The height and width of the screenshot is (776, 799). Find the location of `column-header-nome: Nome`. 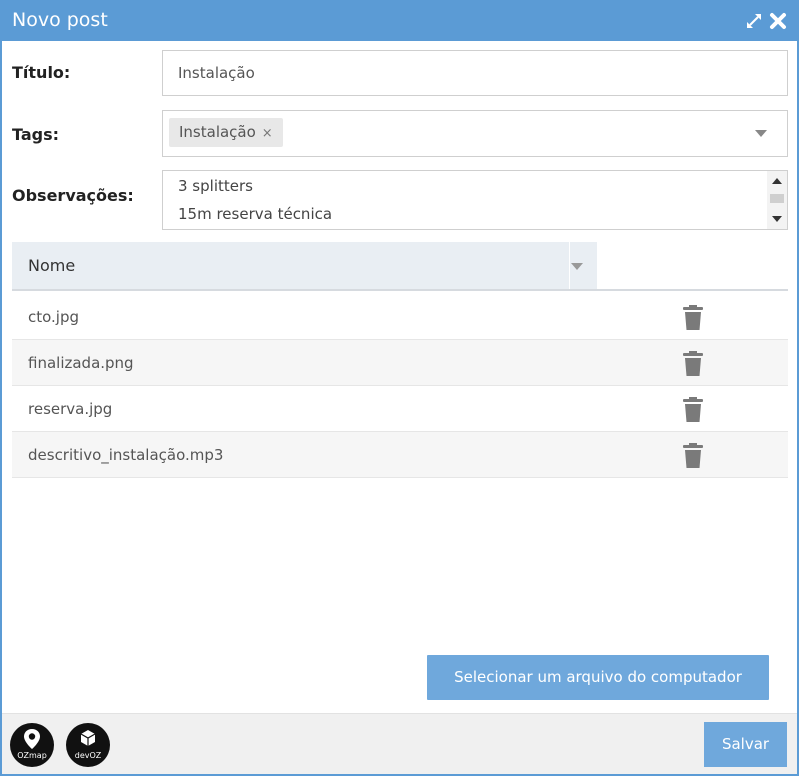

column-header-nome: Nome is located at coordinates (51, 265).